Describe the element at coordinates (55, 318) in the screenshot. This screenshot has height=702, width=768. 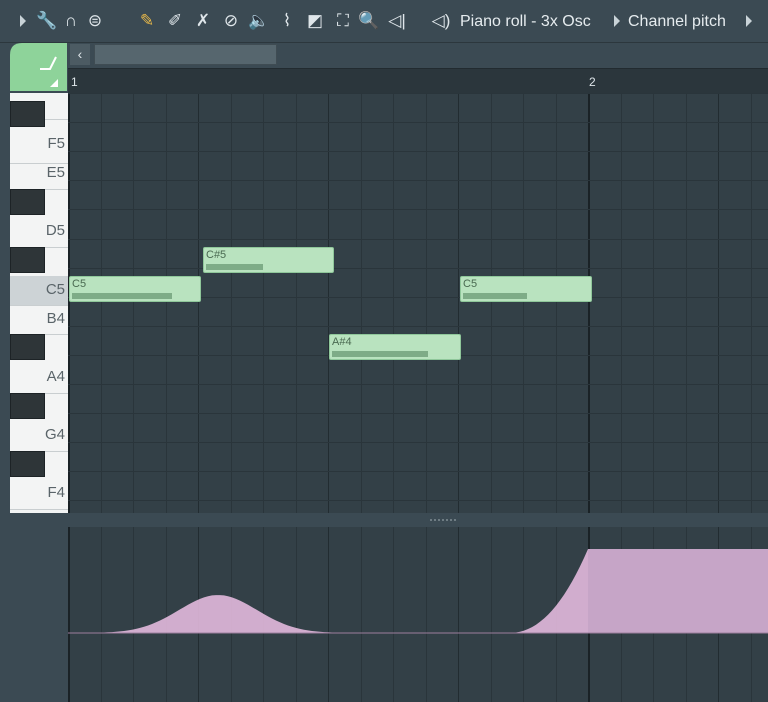
I see `key-label-b4: B4` at that location.